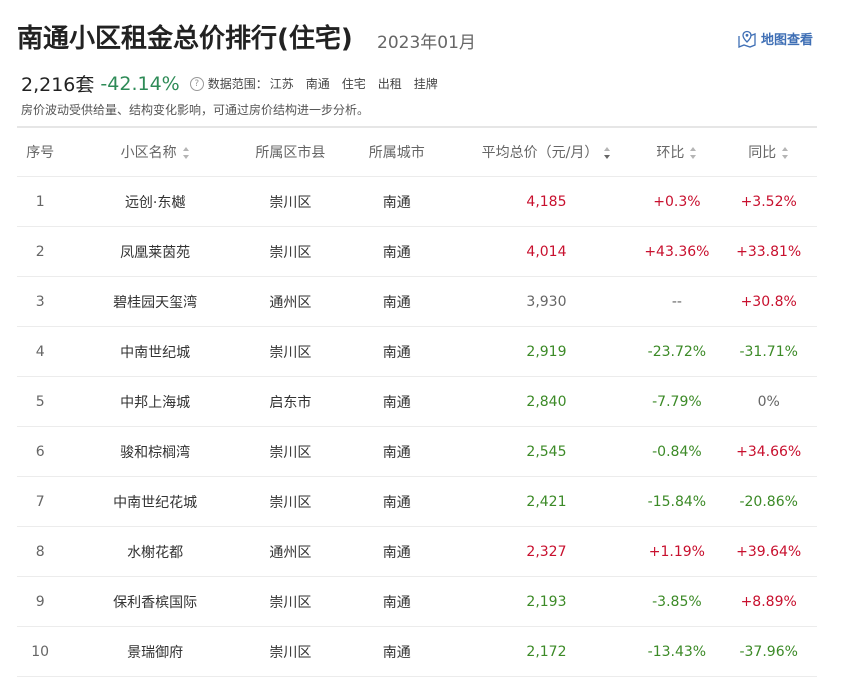 This screenshot has width=843, height=680. I want to click on yoy-cell: +34.66%, so click(769, 451).